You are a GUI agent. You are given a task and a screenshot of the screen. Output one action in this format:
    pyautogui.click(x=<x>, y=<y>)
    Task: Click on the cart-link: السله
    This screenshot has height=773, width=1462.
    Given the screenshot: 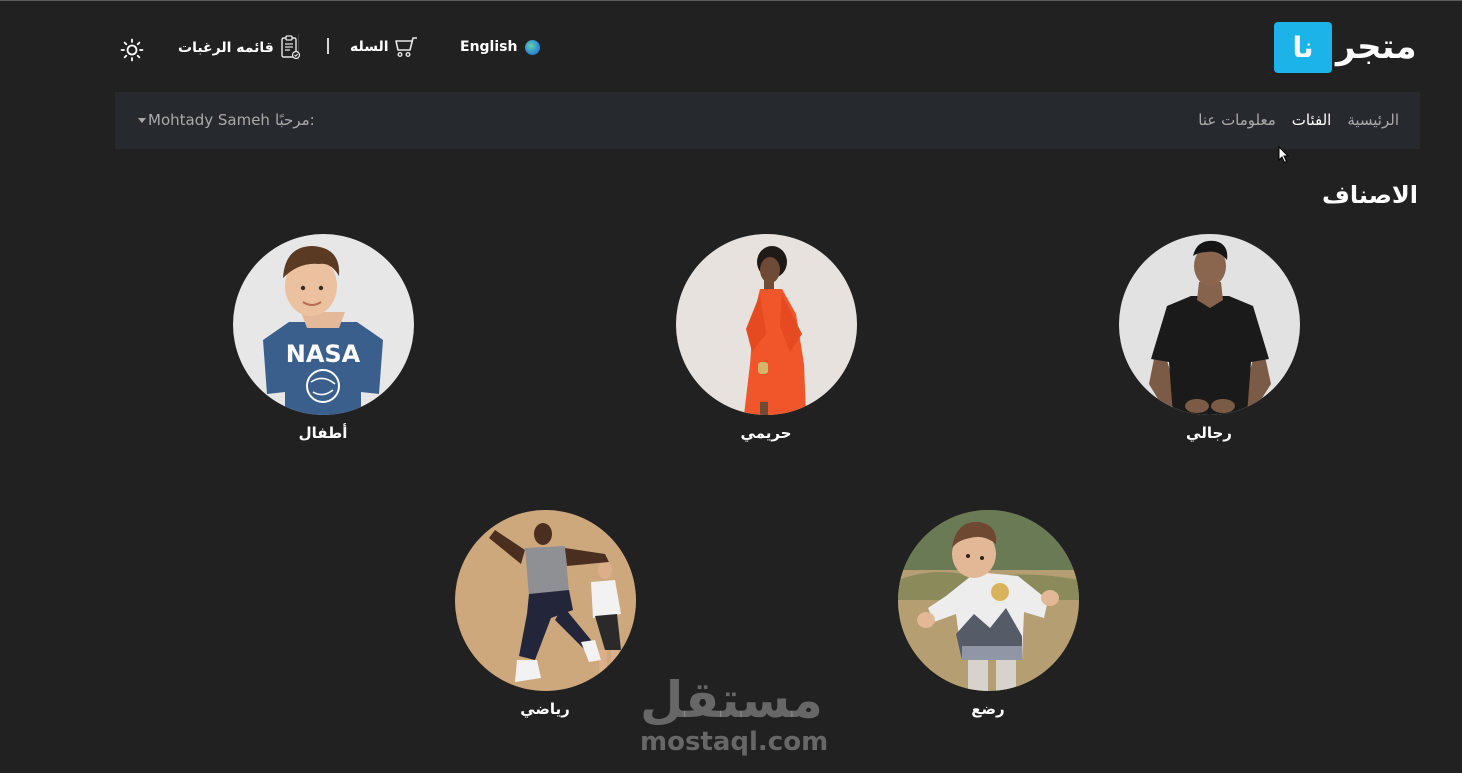 What is the action you would take?
    pyautogui.click(x=384, y=47)
    